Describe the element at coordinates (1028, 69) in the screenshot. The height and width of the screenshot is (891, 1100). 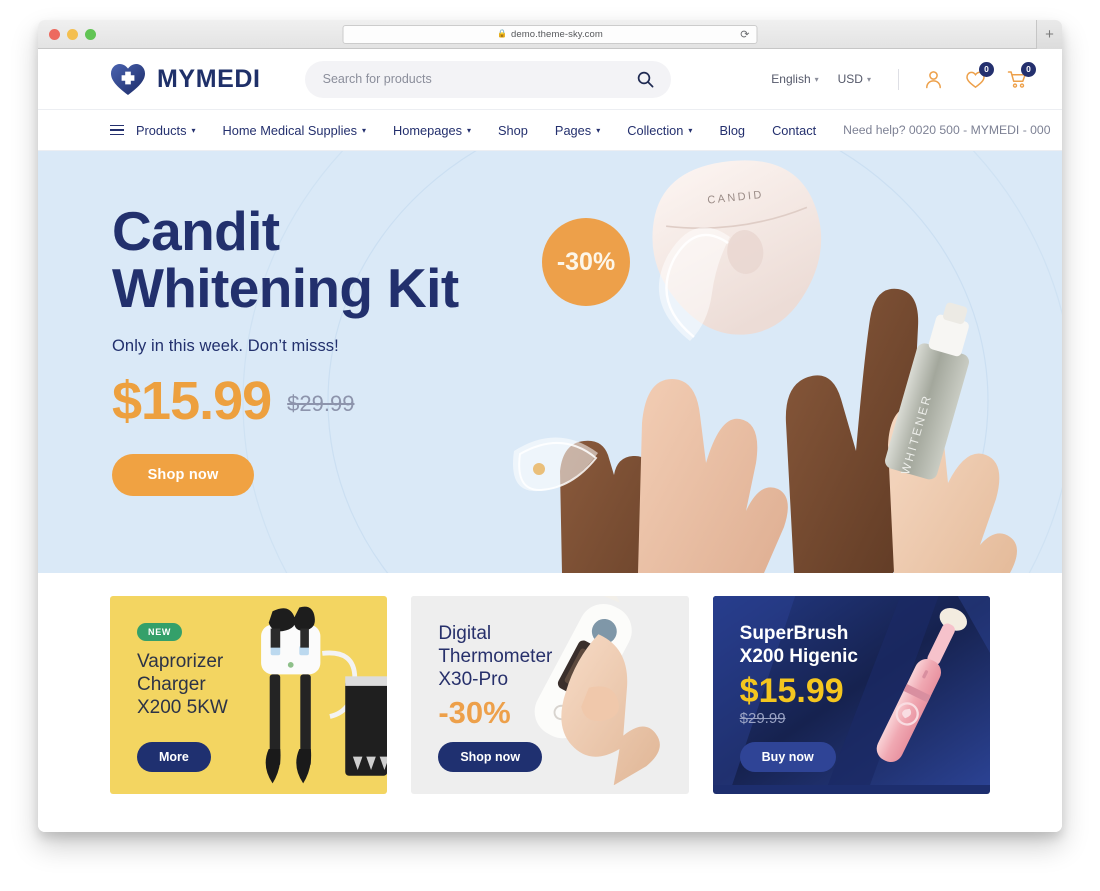
I see `cart-count-badge: 0` at that location.